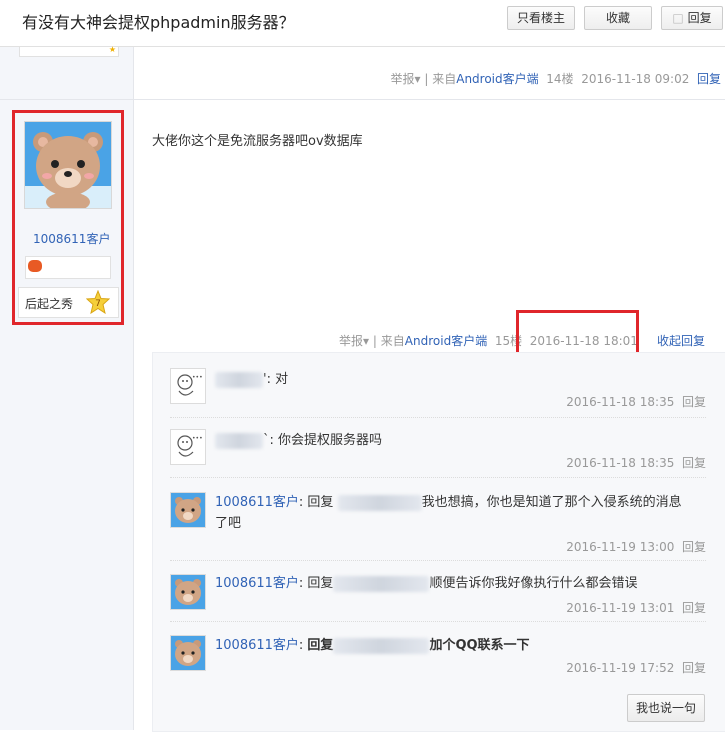 The height and width of the screenshot is (732, 725). Describe the element at coordinates (681, 341) in the screenshot. I see `collapse-replies-link: 收起回复` at that location.